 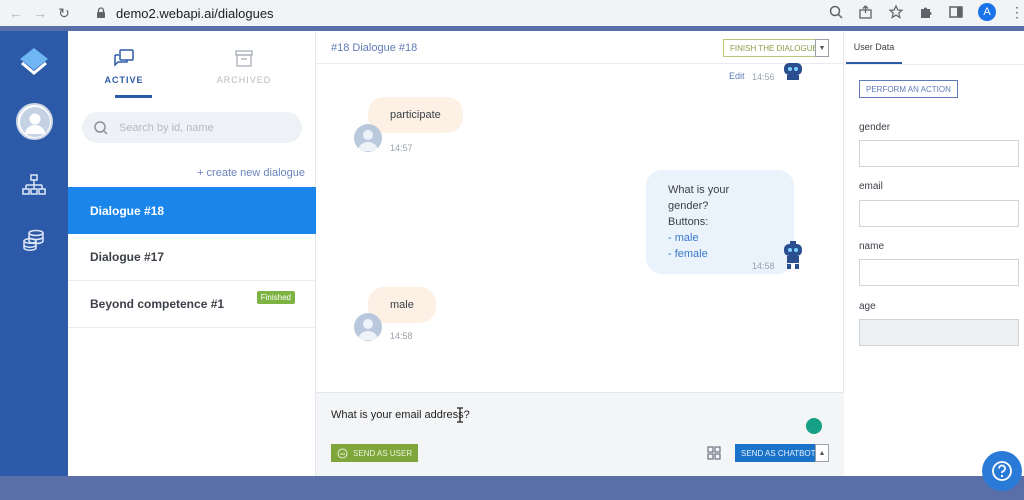 I want to click on back-arrow-icon: ←, so click(x=16, y=13).